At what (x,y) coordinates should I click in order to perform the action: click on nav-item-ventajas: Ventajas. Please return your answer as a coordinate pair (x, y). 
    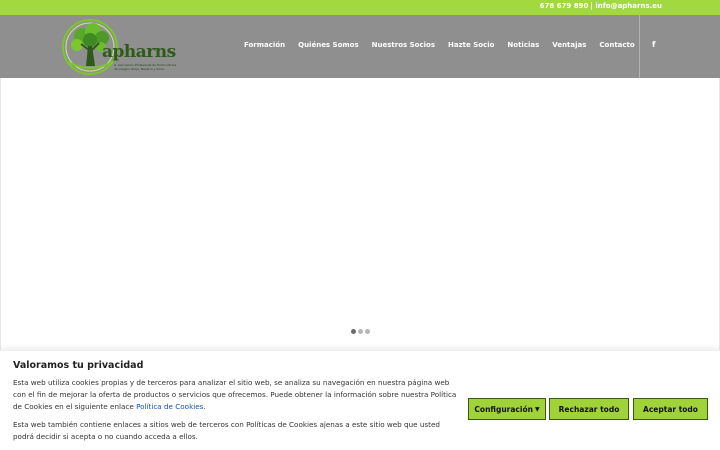
    Looking at the image, I should click on (569, 45).